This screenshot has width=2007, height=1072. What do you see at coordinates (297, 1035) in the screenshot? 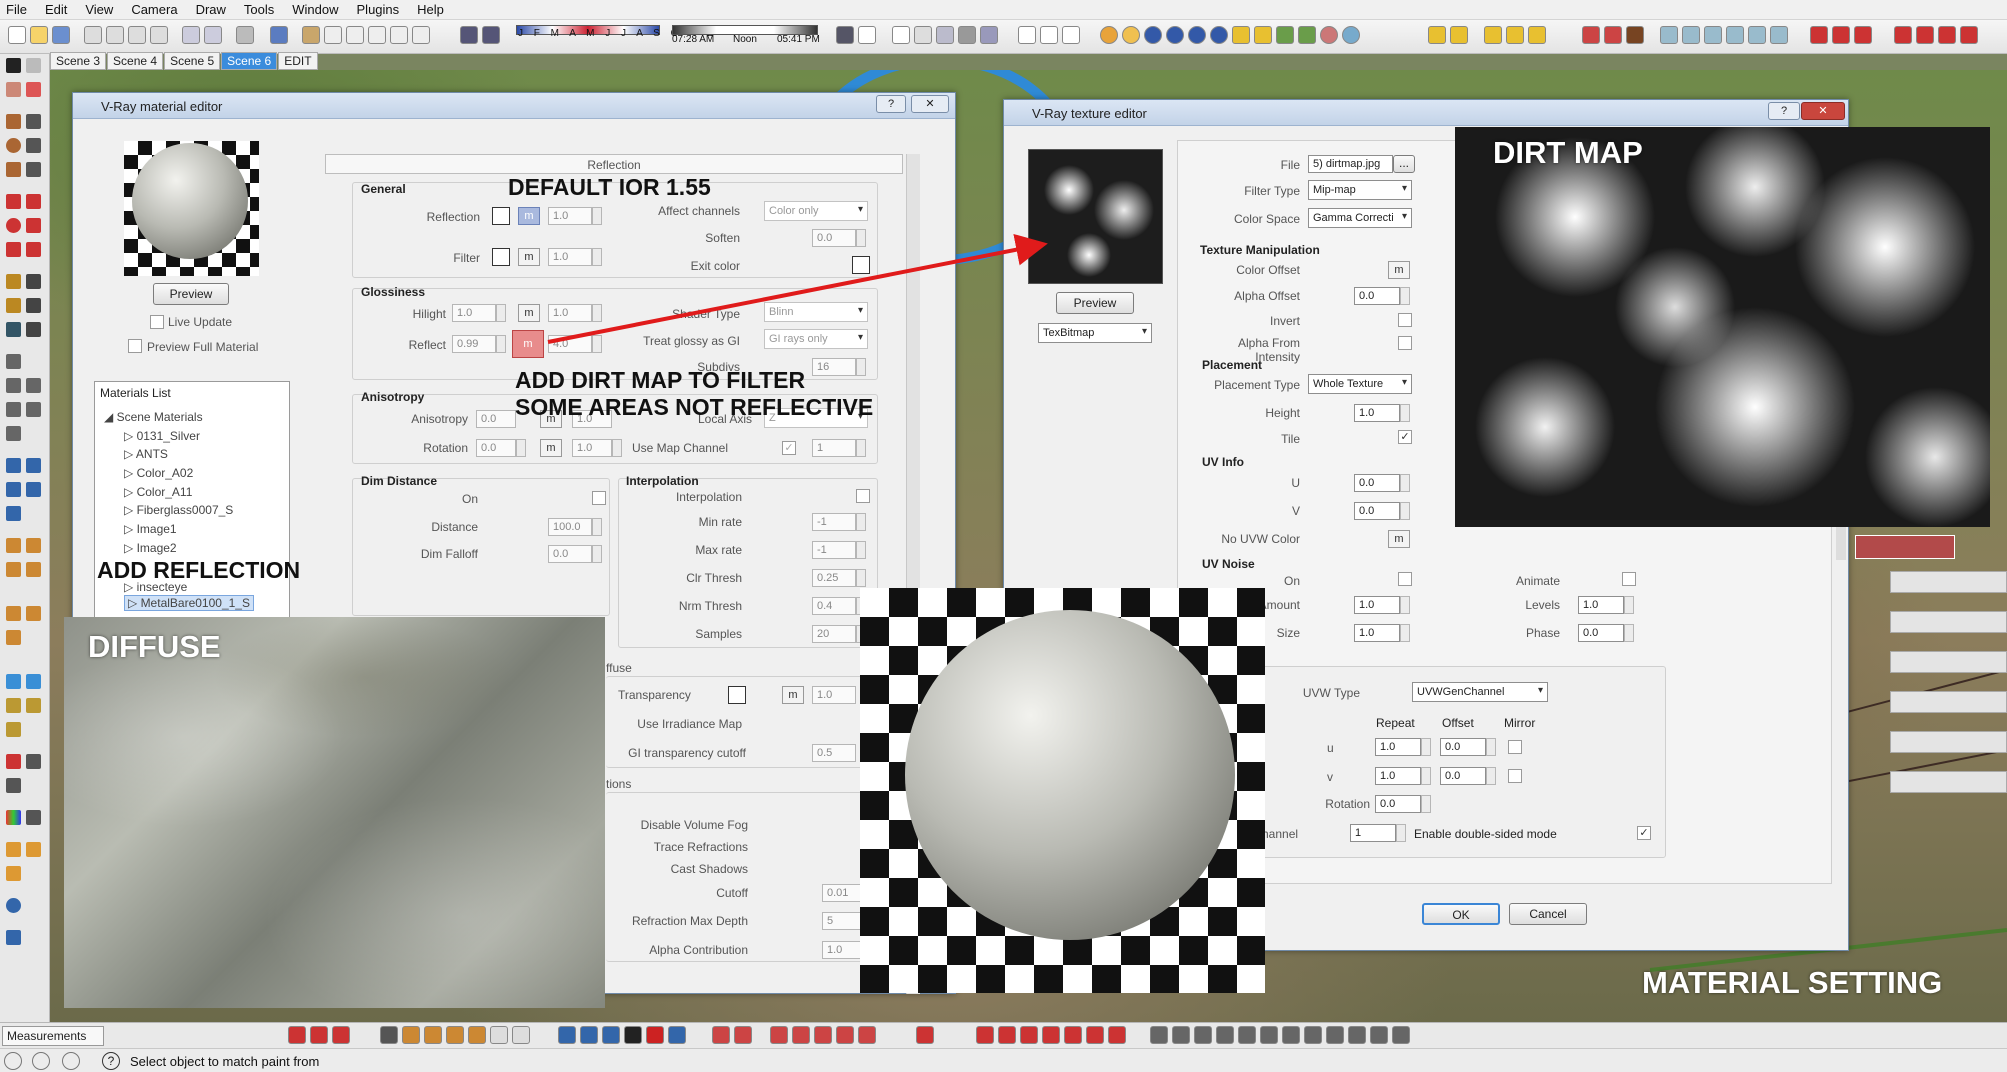
I see `bottom-tool-a-icon` at bounding box center [297, 1035].